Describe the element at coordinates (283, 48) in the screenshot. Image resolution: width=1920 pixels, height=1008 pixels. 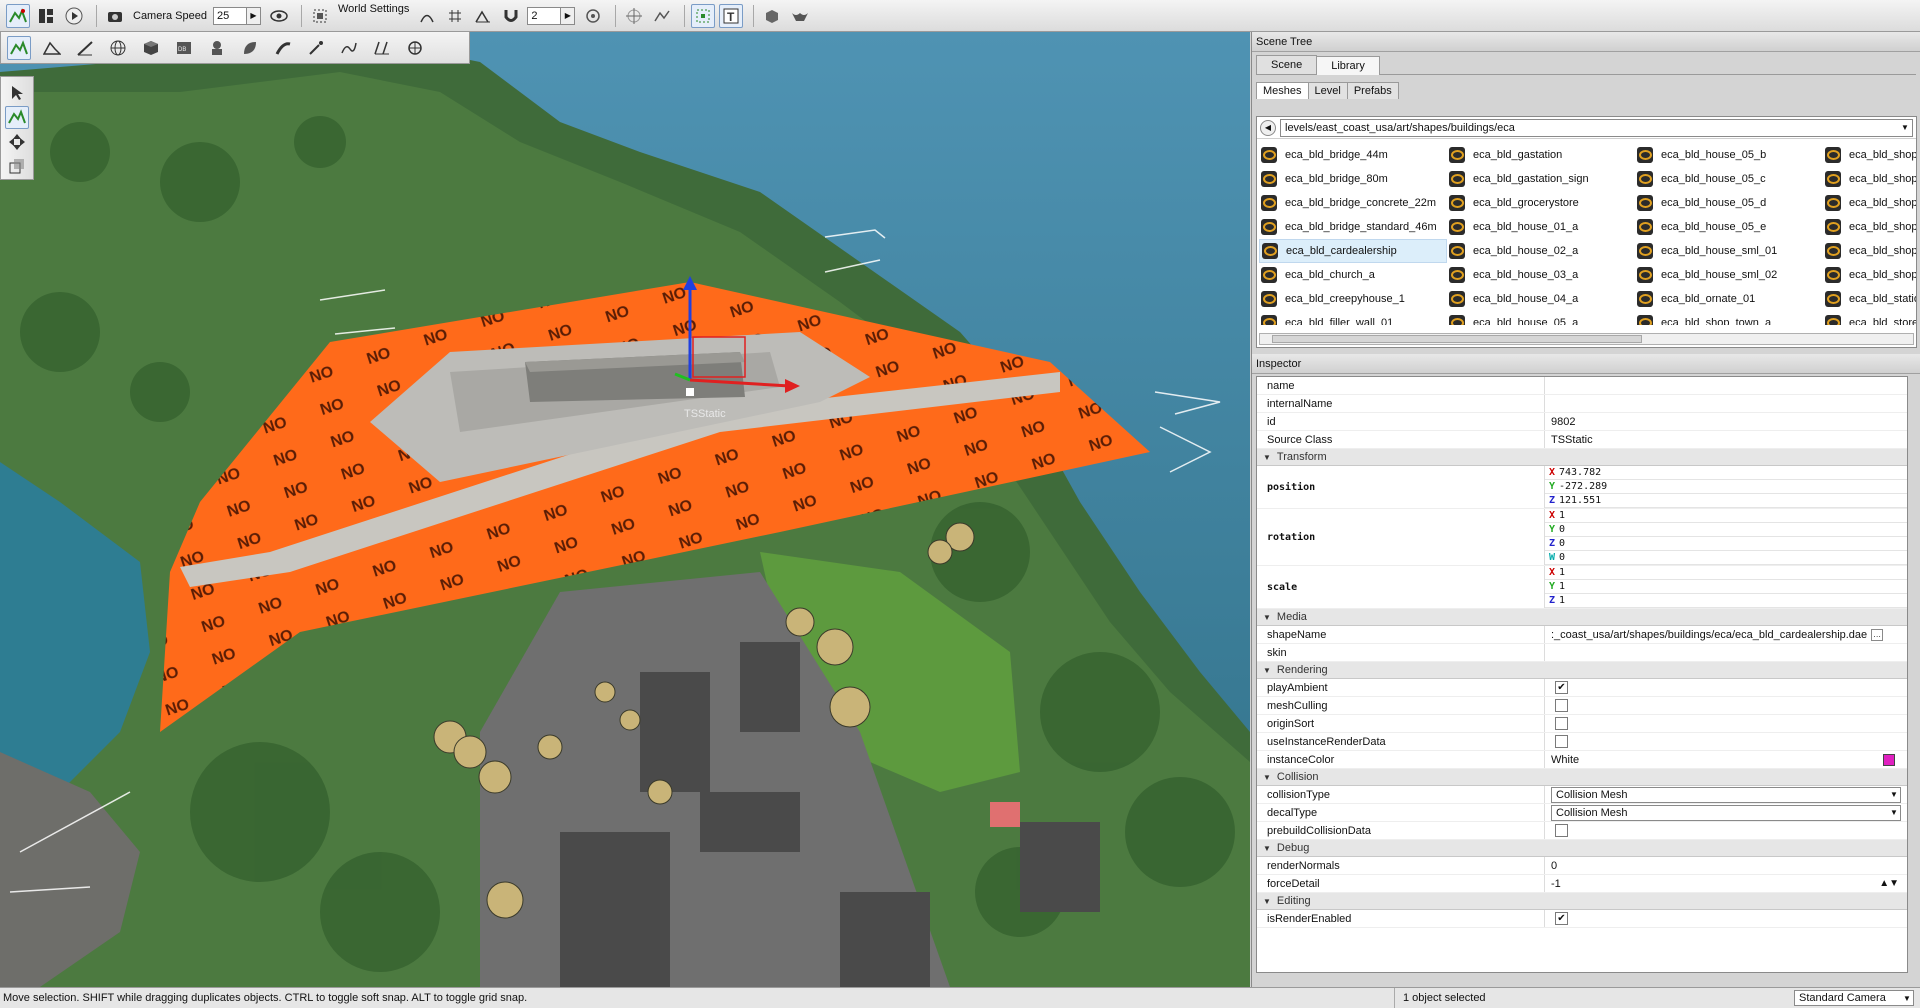
I see `road-editor-icon` at that location.